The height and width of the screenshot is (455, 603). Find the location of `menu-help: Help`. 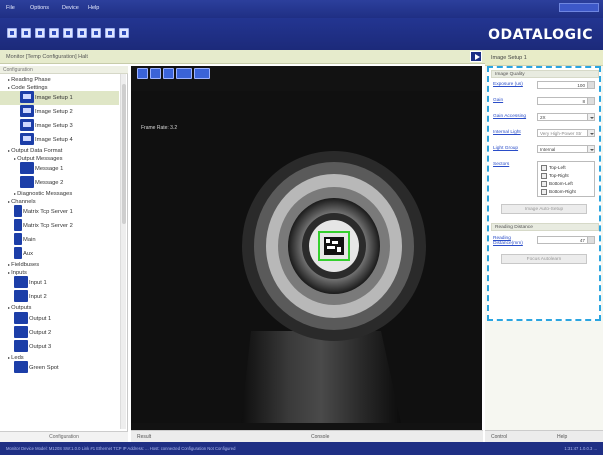

menu-help: Help is located at coordinates (93, 8).